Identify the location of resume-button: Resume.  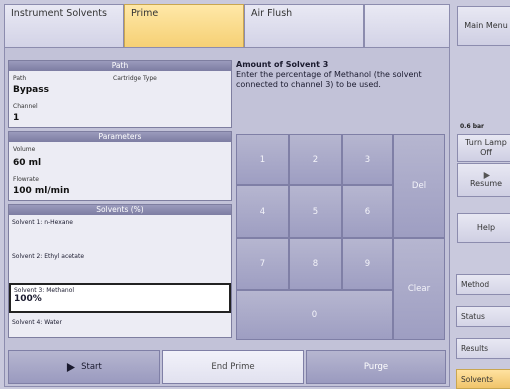
(483, 180).